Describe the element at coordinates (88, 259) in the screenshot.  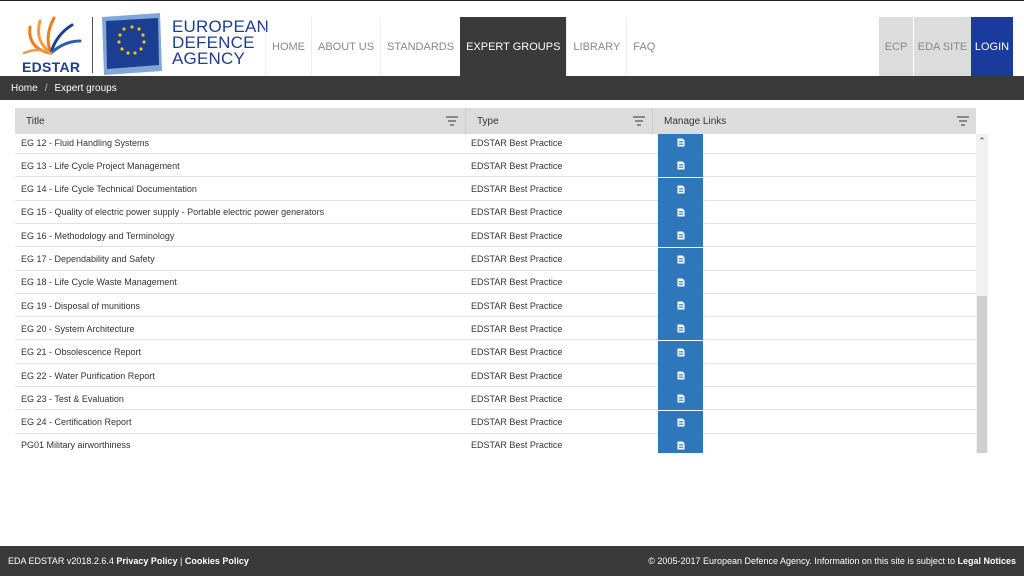
I see `row-title: EG 17 - Dependability and Safety` at that location.